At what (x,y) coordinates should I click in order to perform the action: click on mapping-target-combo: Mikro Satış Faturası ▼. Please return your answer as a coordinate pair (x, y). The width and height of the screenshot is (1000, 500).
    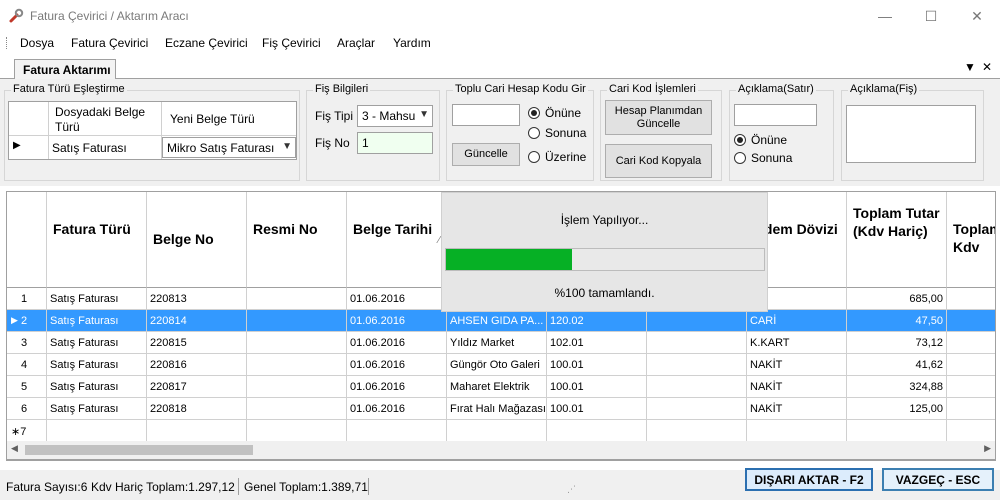
    Looking at the image, I should click on (229, 147).